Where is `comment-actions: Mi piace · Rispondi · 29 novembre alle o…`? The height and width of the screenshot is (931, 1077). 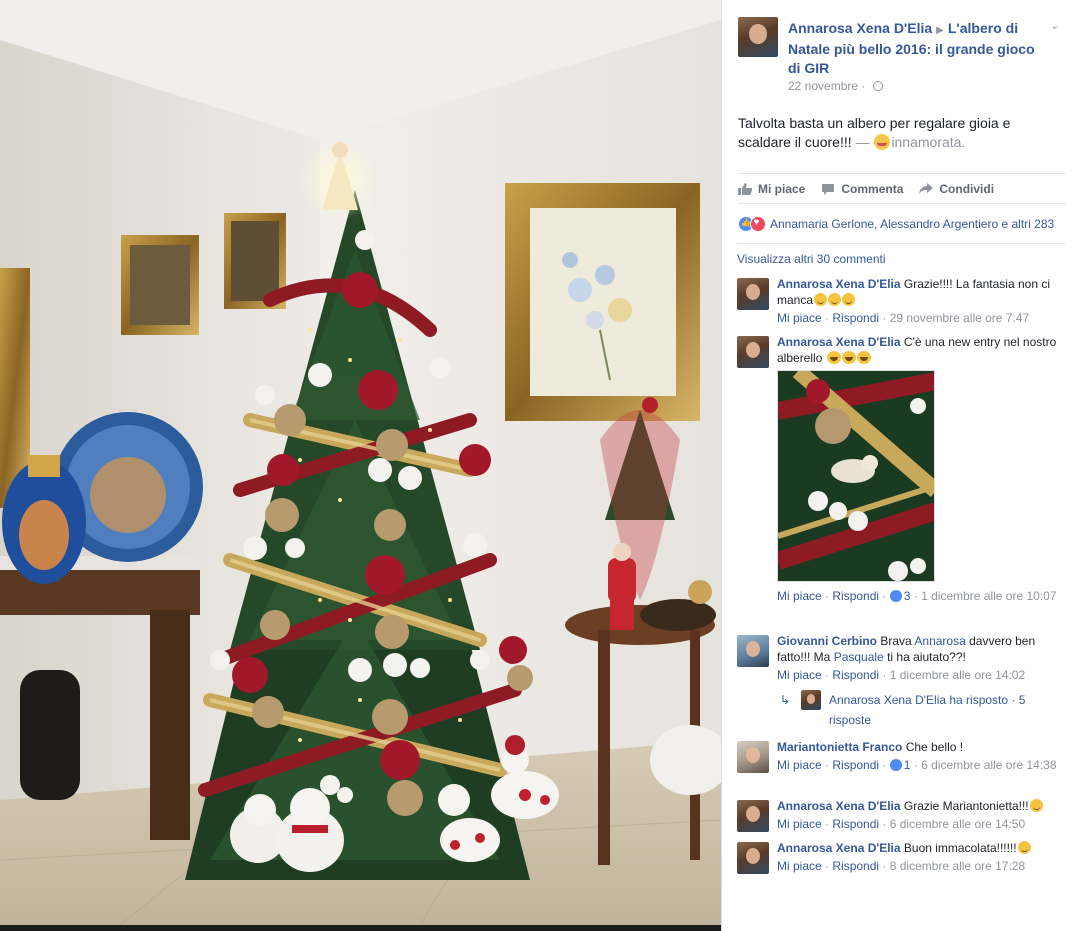
comment-actions: Mi piace · Rispondi · 29 novembre alle o… is located at coordinates (903, 318).